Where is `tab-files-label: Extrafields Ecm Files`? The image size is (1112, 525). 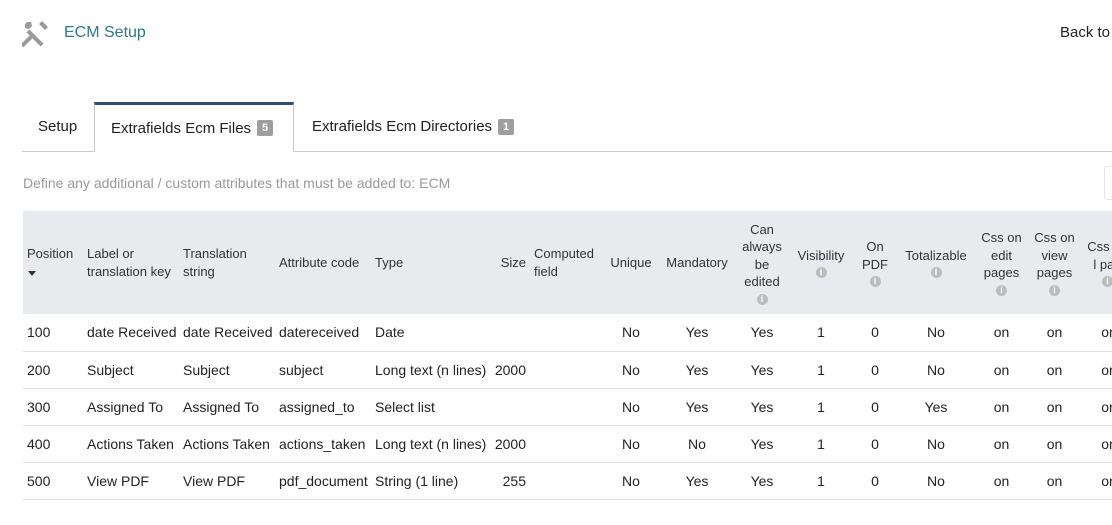
tab-files-label: Extrafields Ecm Files is located at coordinates (181, 128).